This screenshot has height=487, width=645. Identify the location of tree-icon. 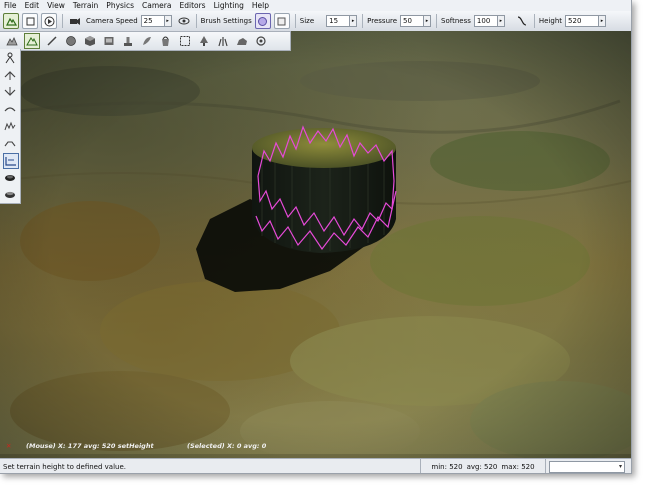
(204, 41).